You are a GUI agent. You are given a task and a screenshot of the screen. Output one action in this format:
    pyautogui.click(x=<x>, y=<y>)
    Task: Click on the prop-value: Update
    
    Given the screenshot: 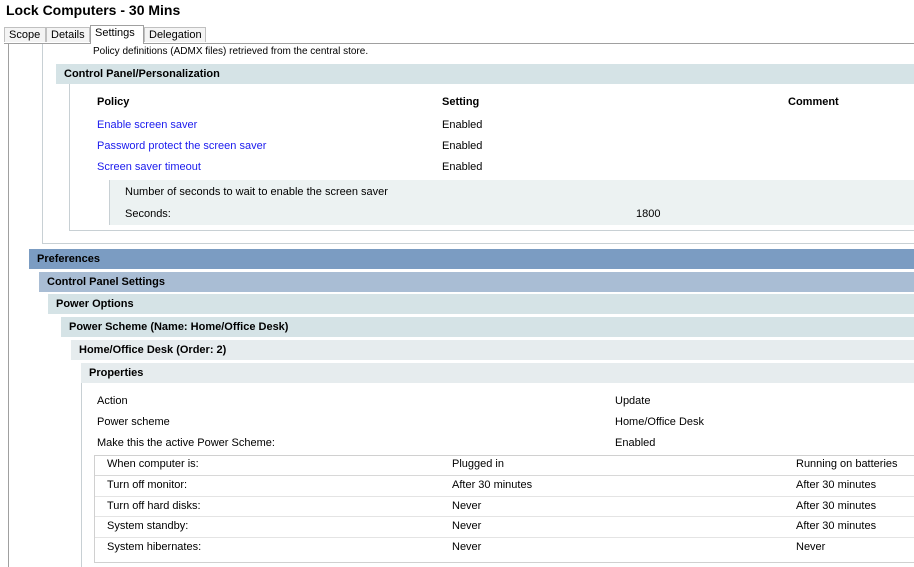 What is the action you would take?
    pyautogui.click(x=633, y=401)
    